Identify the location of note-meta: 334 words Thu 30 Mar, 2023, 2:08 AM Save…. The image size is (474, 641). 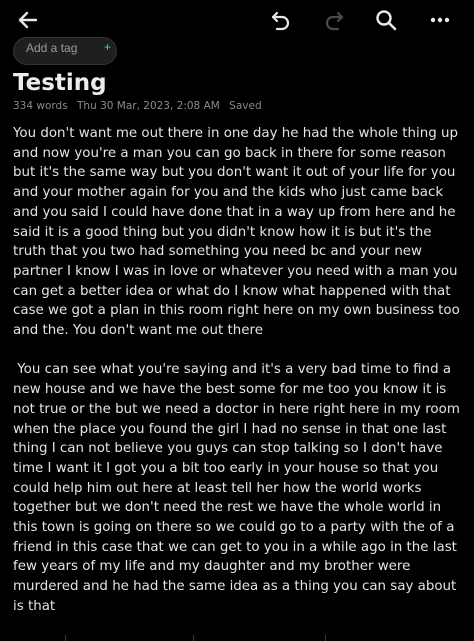
(140, 106).